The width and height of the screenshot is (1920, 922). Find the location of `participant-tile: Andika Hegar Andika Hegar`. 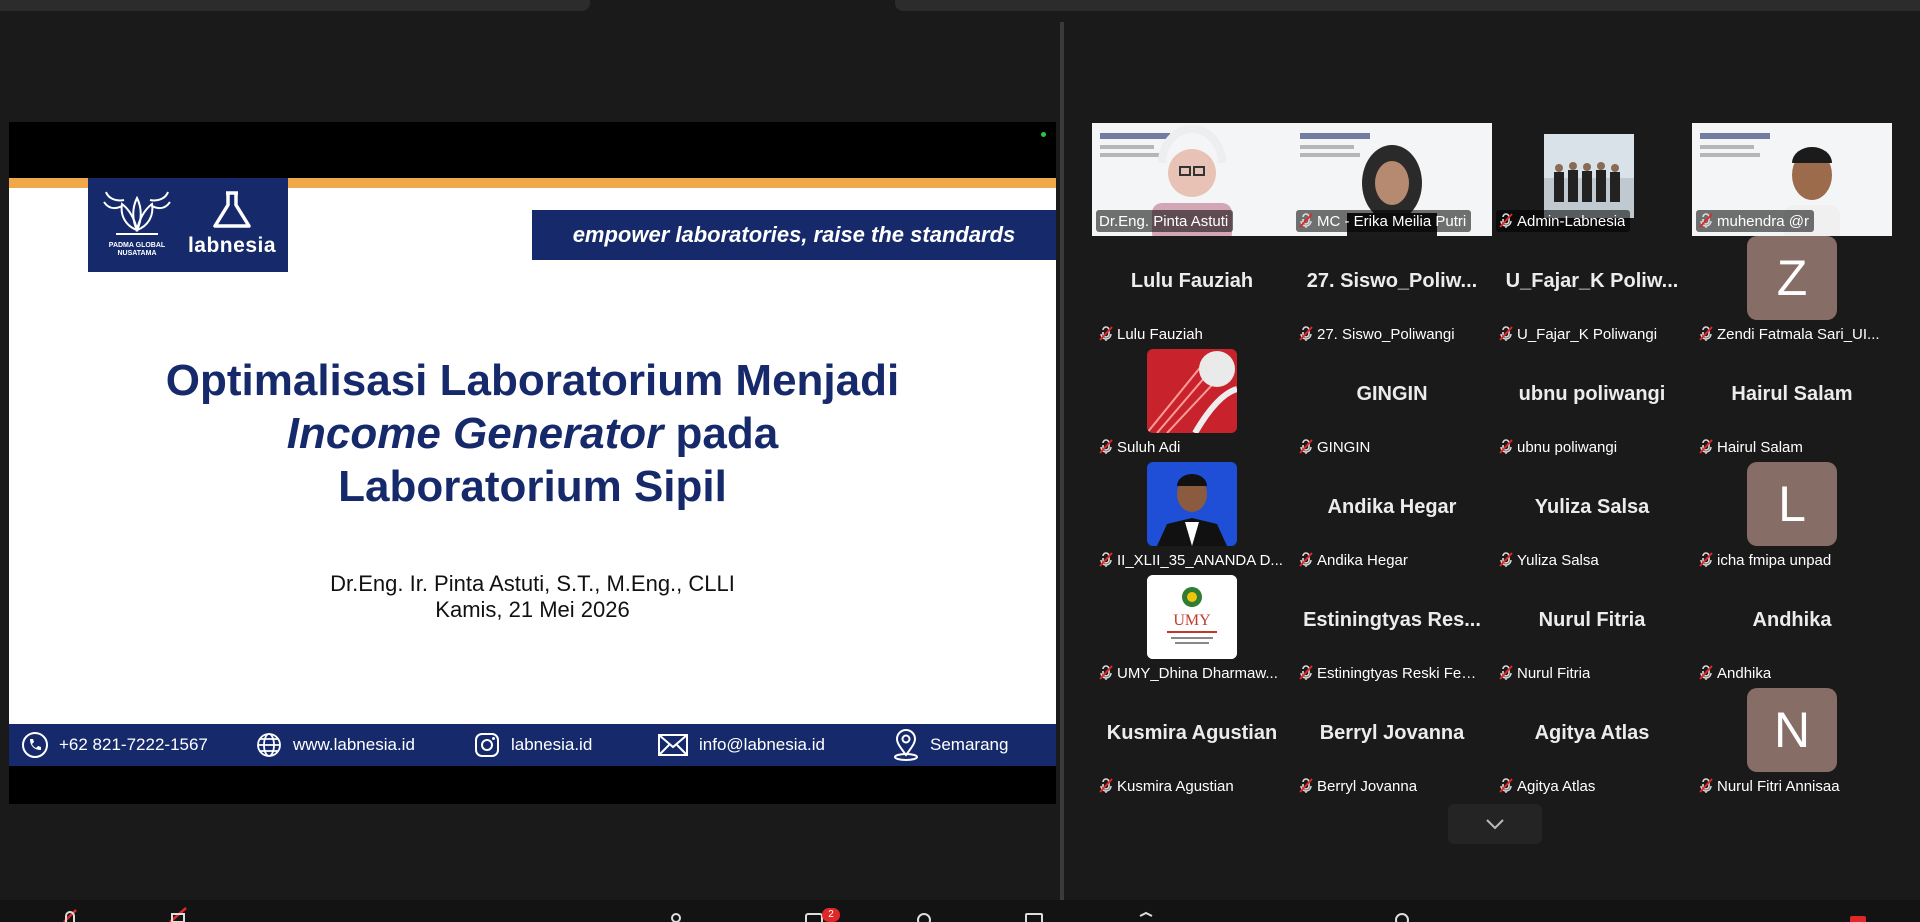

participant-tile: Andika Hegar Andika Hegar is located at coordinates (1392, 518).